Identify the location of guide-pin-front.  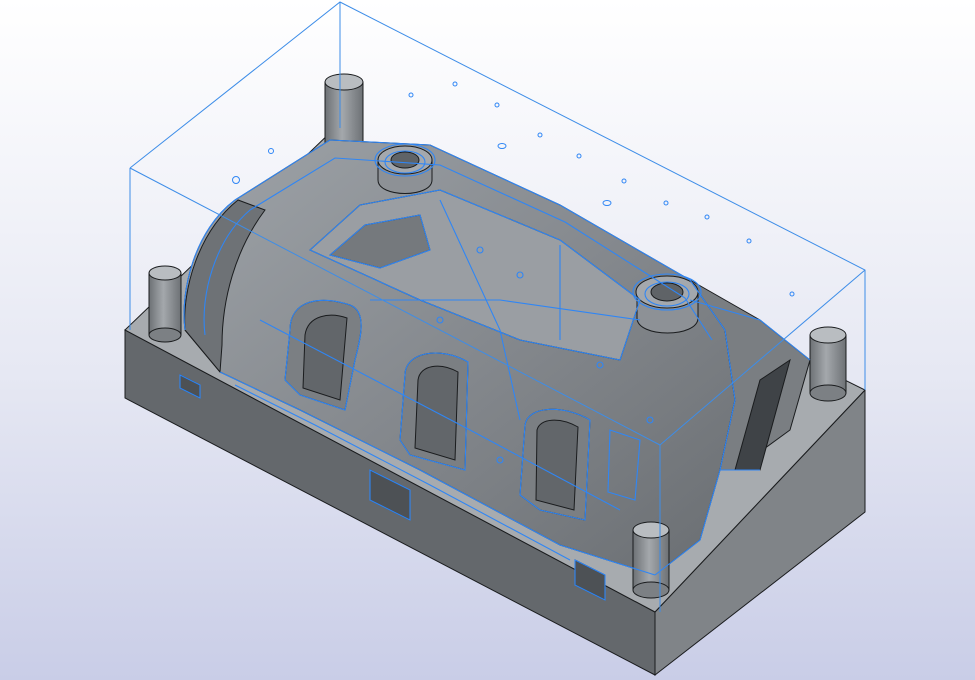
(651, 560).